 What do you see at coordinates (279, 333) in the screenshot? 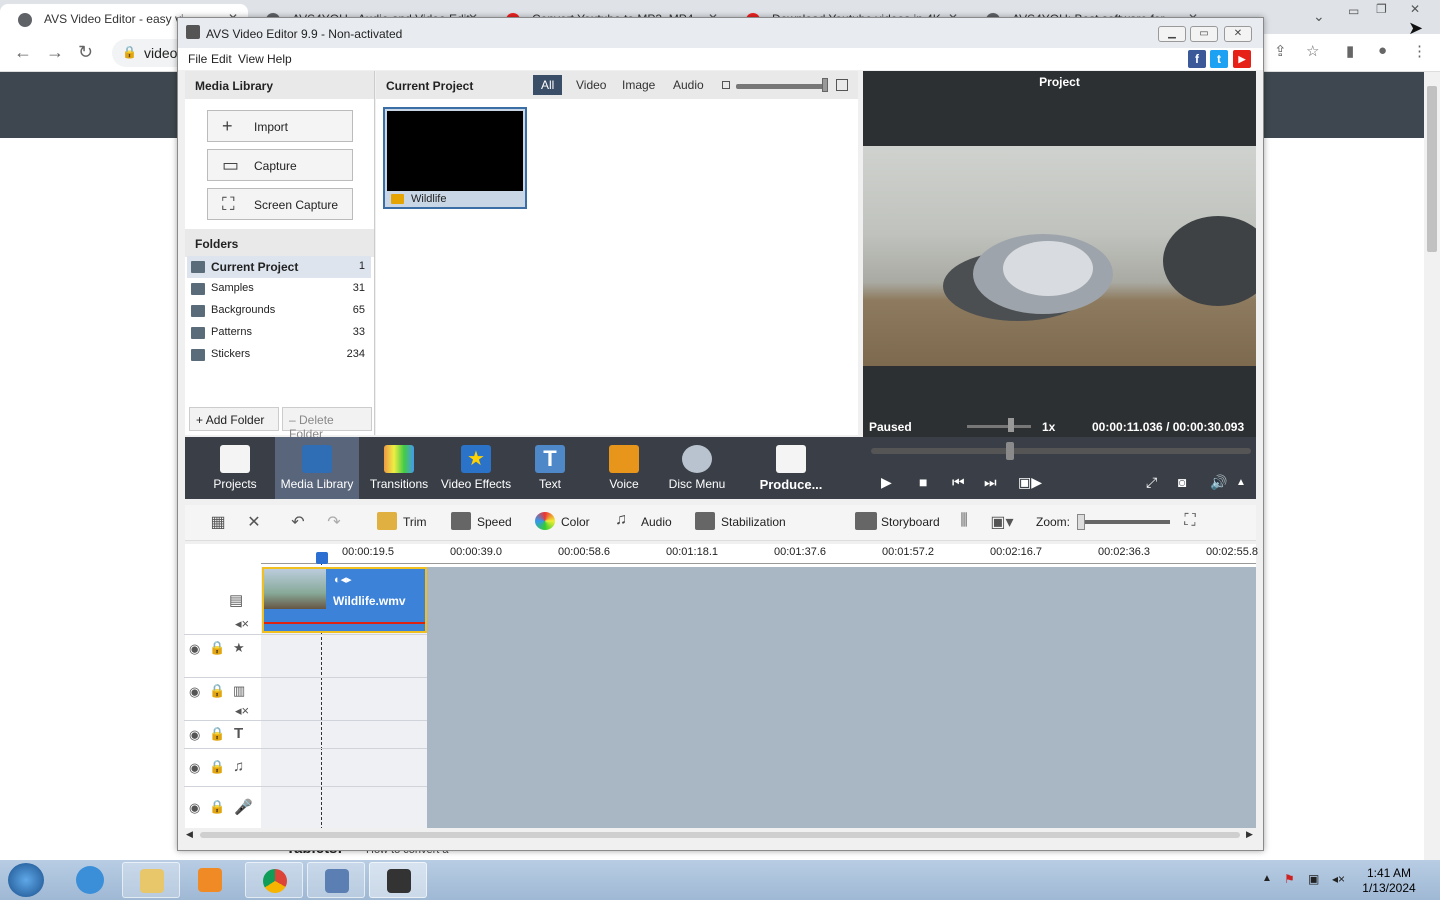
I see `folder-patterns: Patterns 33` at bounding box center [279, 333].